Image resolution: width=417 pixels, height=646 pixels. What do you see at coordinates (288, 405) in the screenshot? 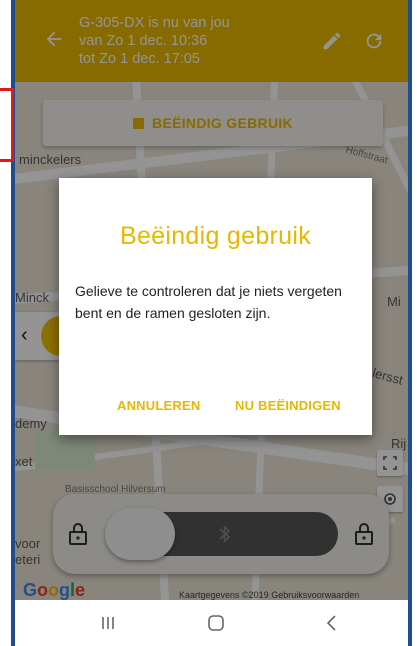
I see `confirm-end-button: NU BEËINDIGEN` at bounding box center [288, 405].